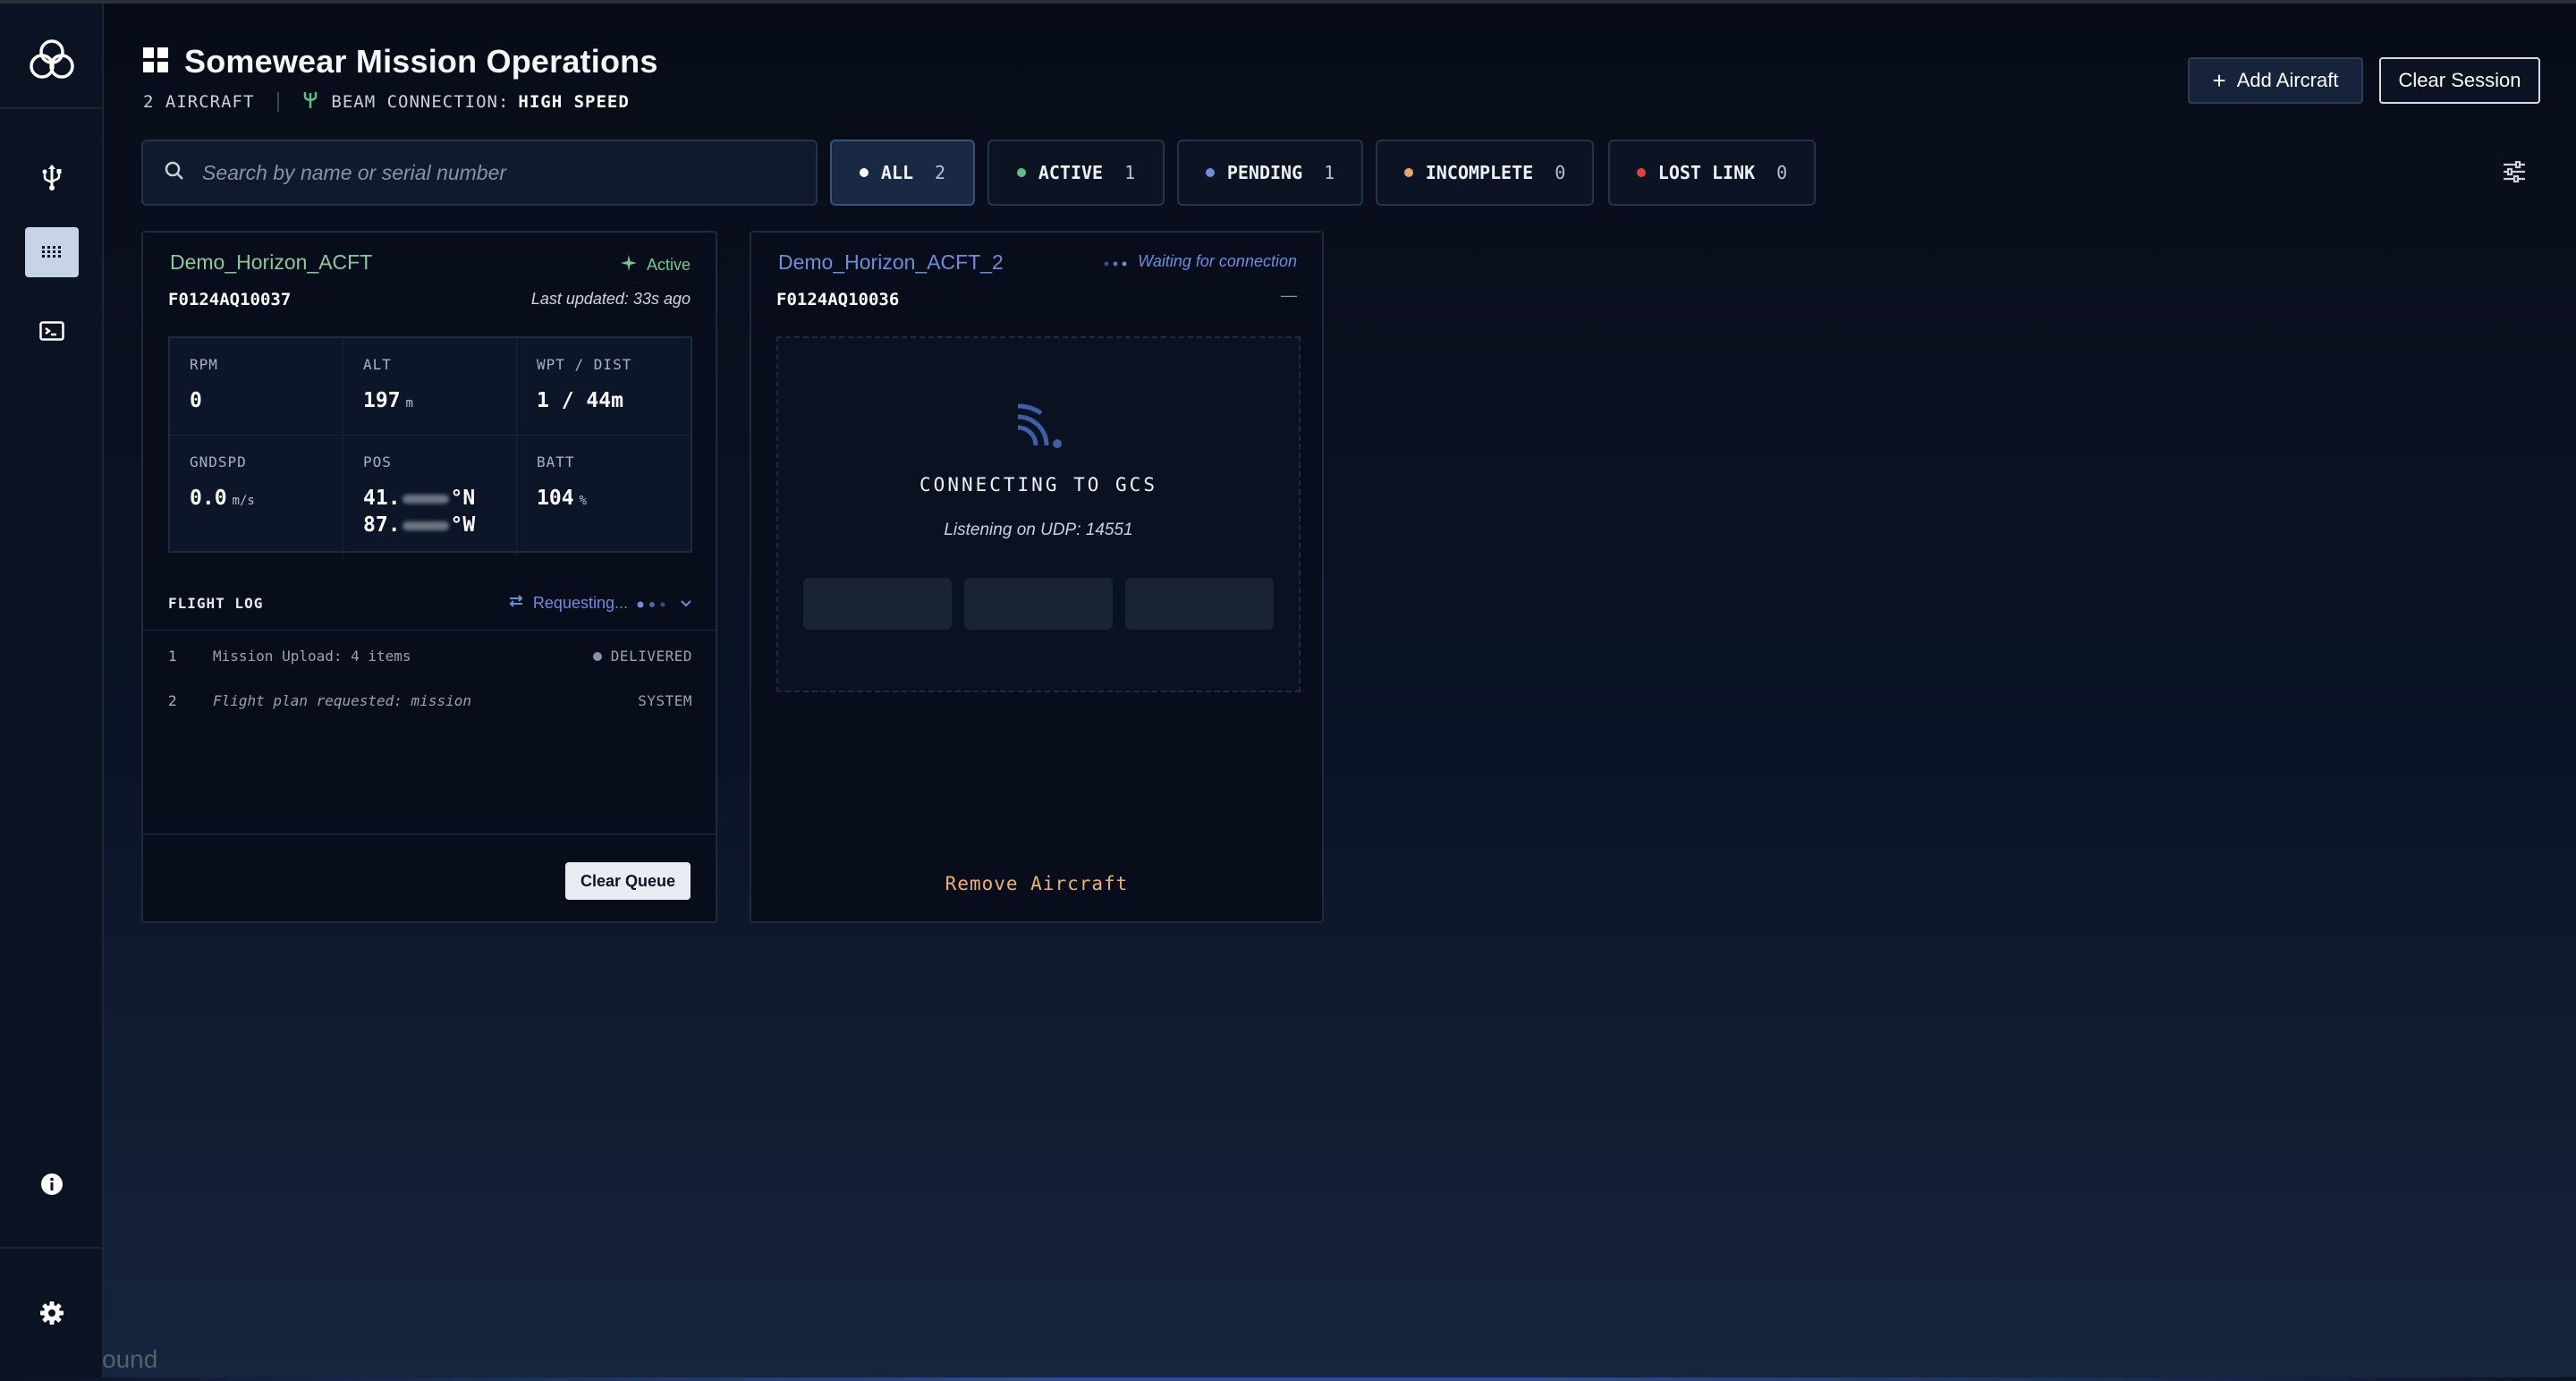  Describe the element at coordinates (420, 101) in the screenshot. I see `beam-label: BEAM CONNECTION:` at that location.